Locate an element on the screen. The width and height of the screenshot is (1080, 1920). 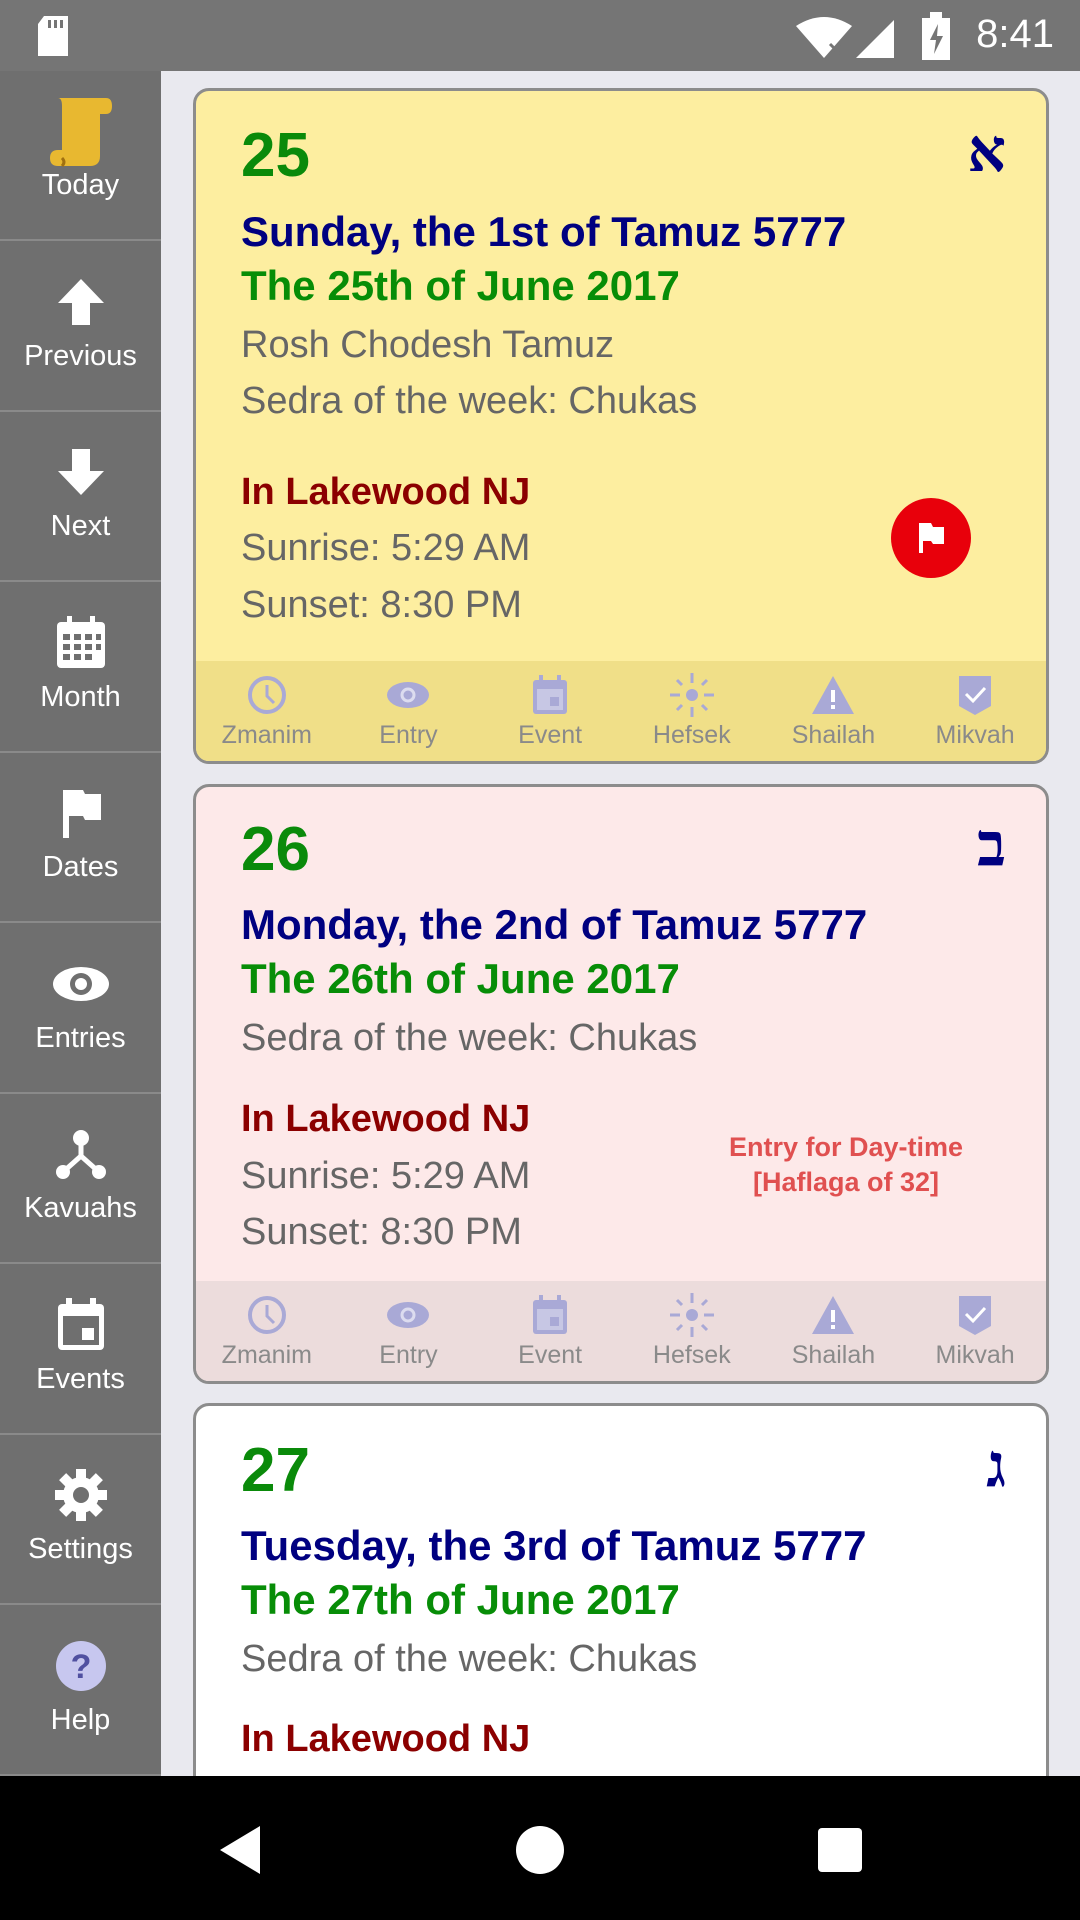
help-icon: ? is located at coordinates (80, 1666).